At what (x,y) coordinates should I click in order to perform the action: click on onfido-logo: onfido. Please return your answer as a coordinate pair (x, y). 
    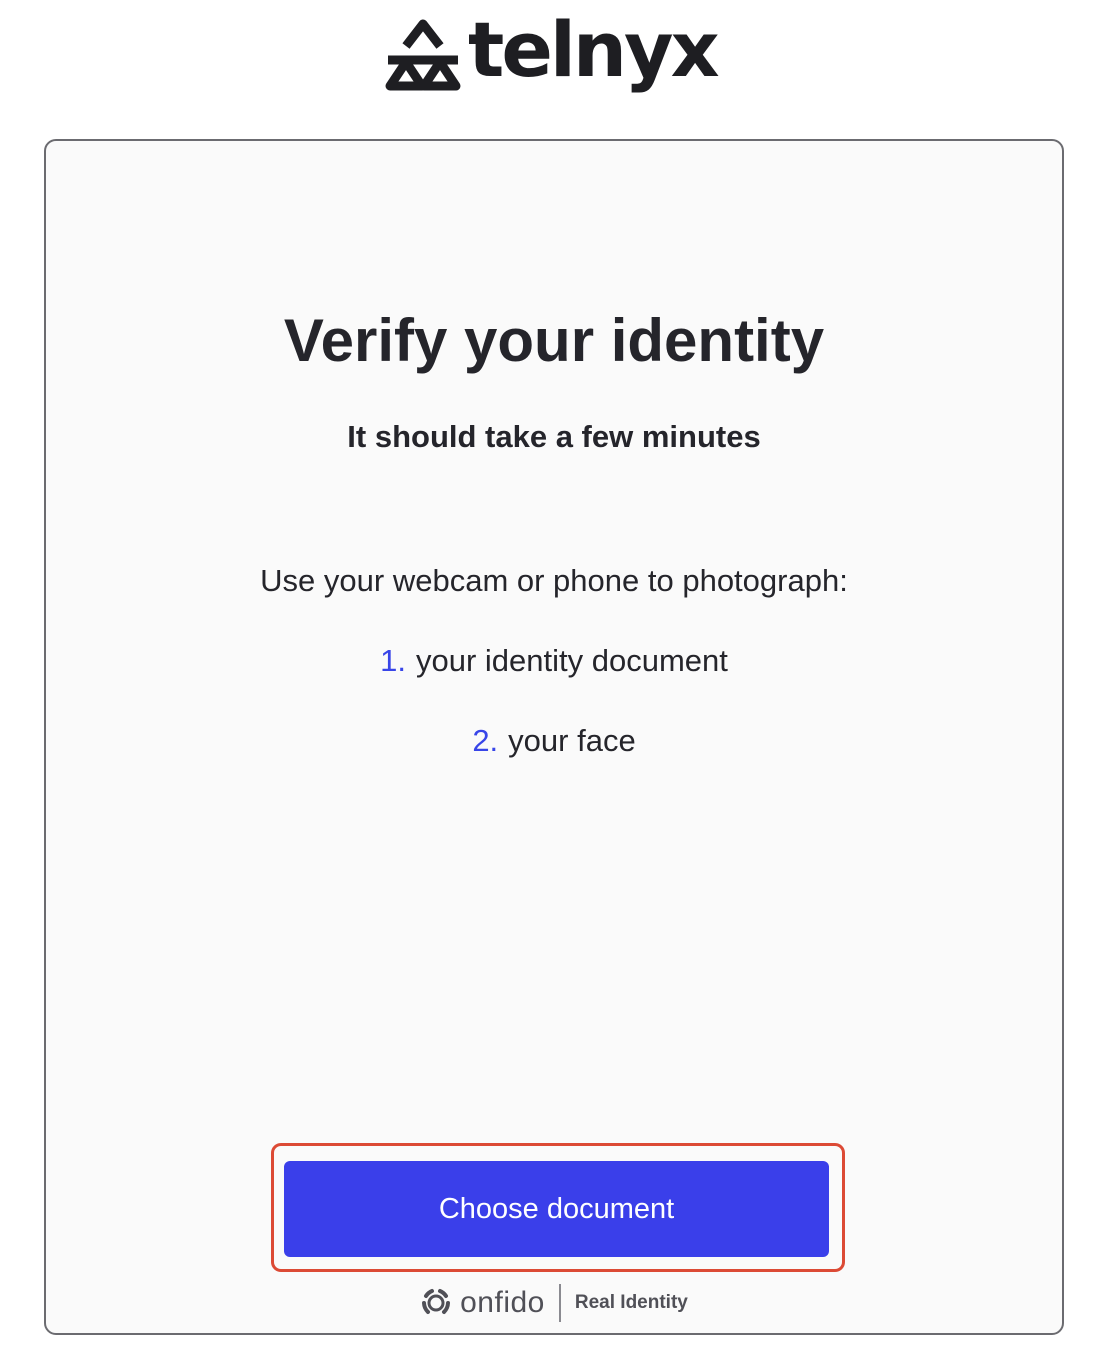
    Looking at the image, I should click on (482, 1303).